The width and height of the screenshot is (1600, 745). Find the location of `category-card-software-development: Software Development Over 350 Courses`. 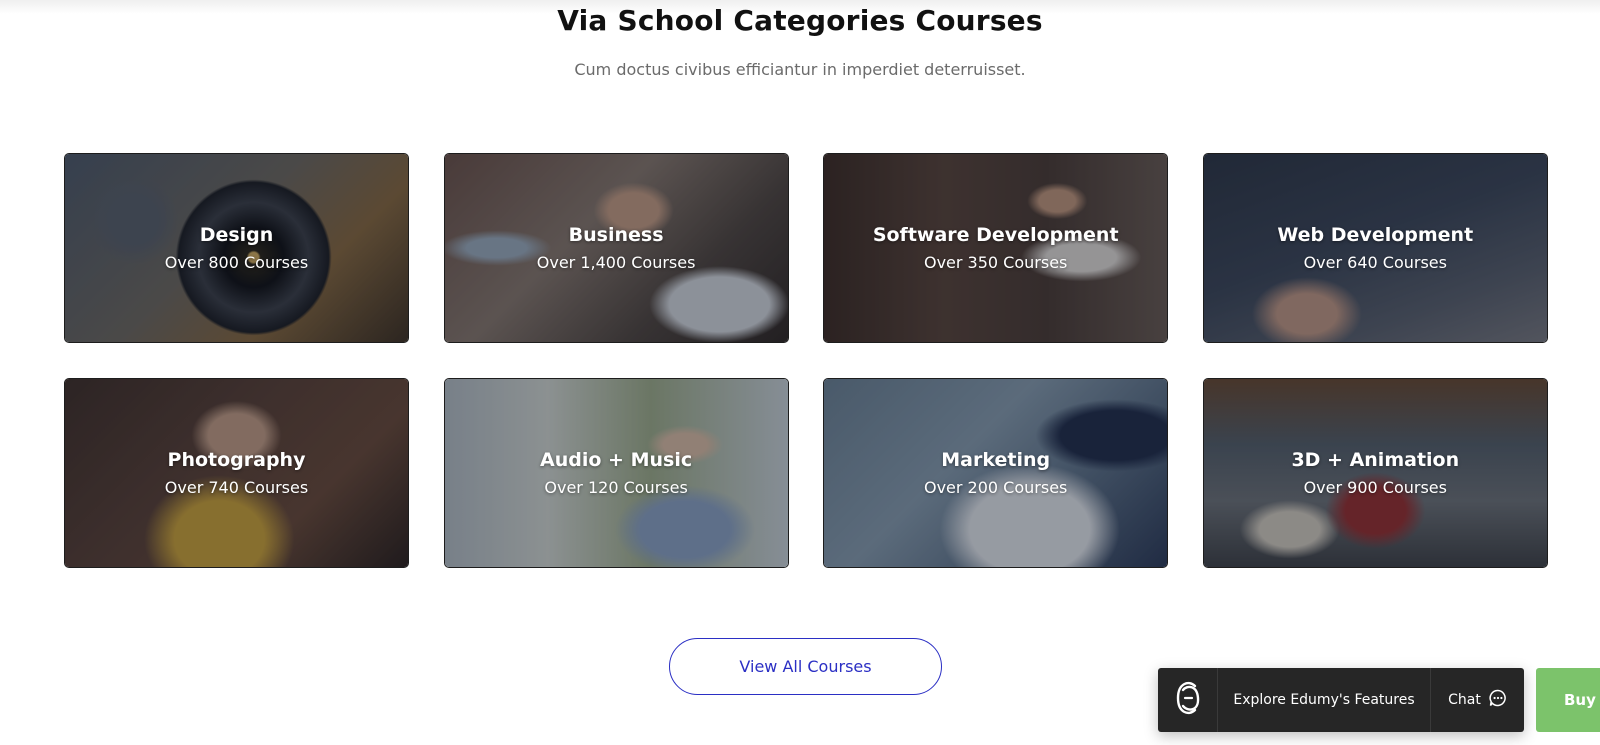

category-card-software-development: Software Development Over 350 Courses is located at coordinates (996, 248).